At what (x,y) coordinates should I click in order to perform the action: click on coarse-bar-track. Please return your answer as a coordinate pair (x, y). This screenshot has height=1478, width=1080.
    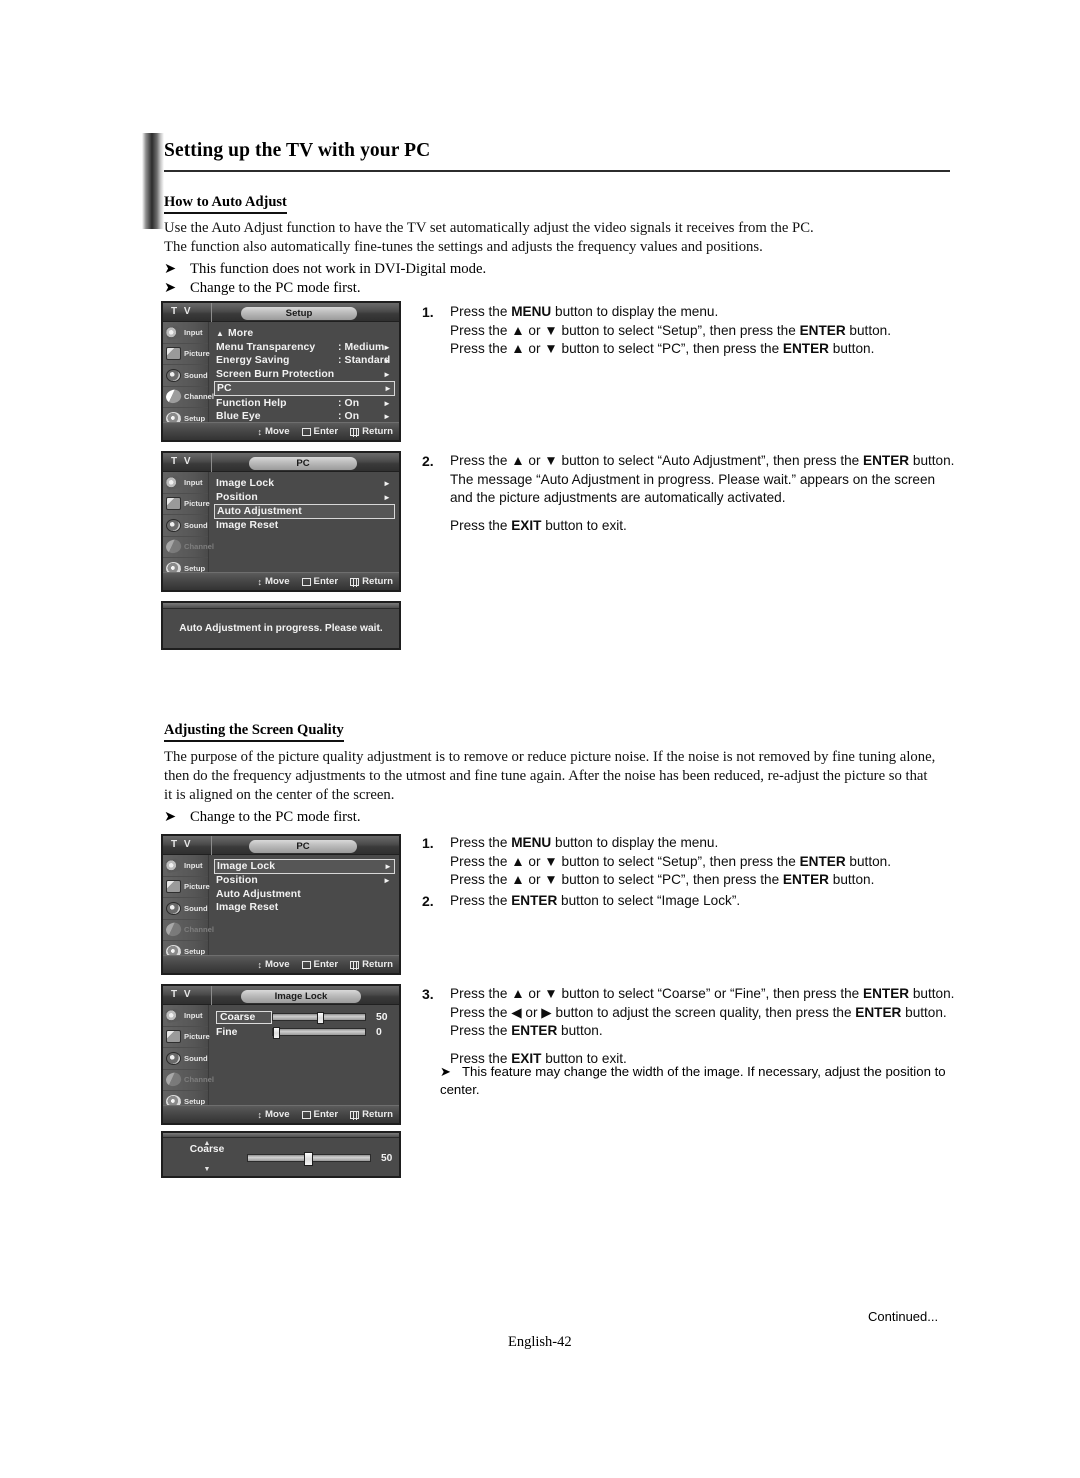
    Looking at the image, I should click on (309, 1159).